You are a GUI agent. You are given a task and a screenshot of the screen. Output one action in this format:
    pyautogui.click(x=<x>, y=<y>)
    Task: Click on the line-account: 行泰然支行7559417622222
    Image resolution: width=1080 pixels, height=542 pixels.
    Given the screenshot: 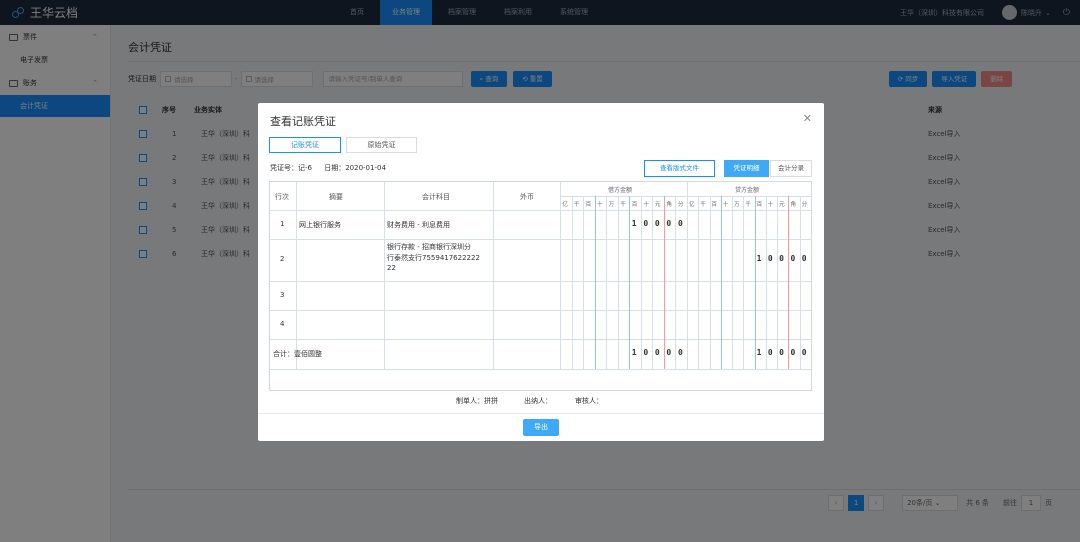 What is the action you would take?
    pyautogui.click(x=433, y=258)
    